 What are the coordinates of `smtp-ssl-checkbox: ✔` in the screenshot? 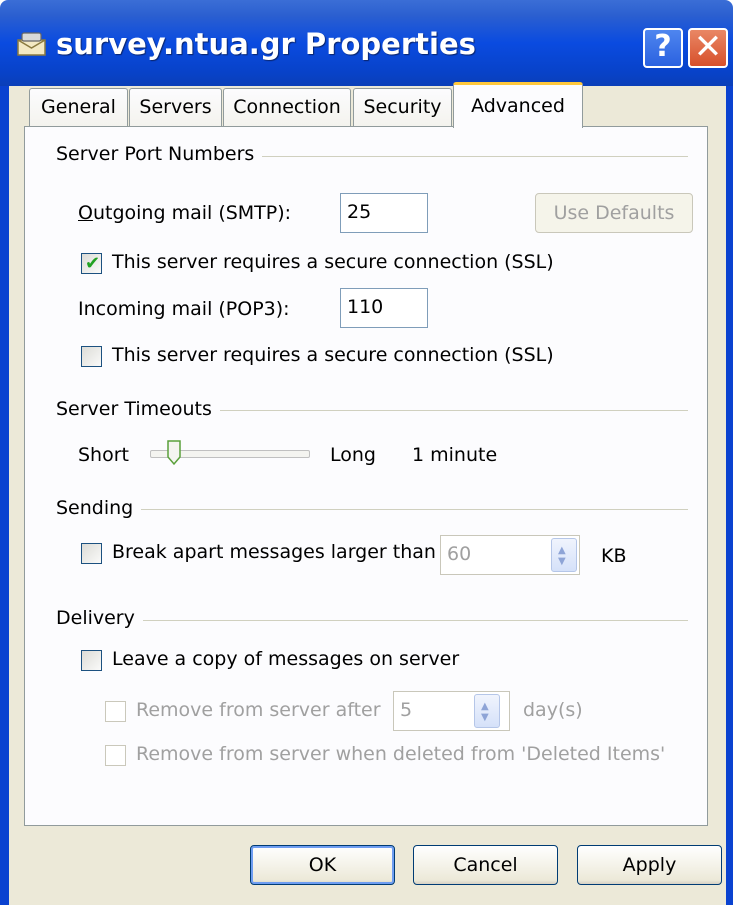 It's located at (91, 263).